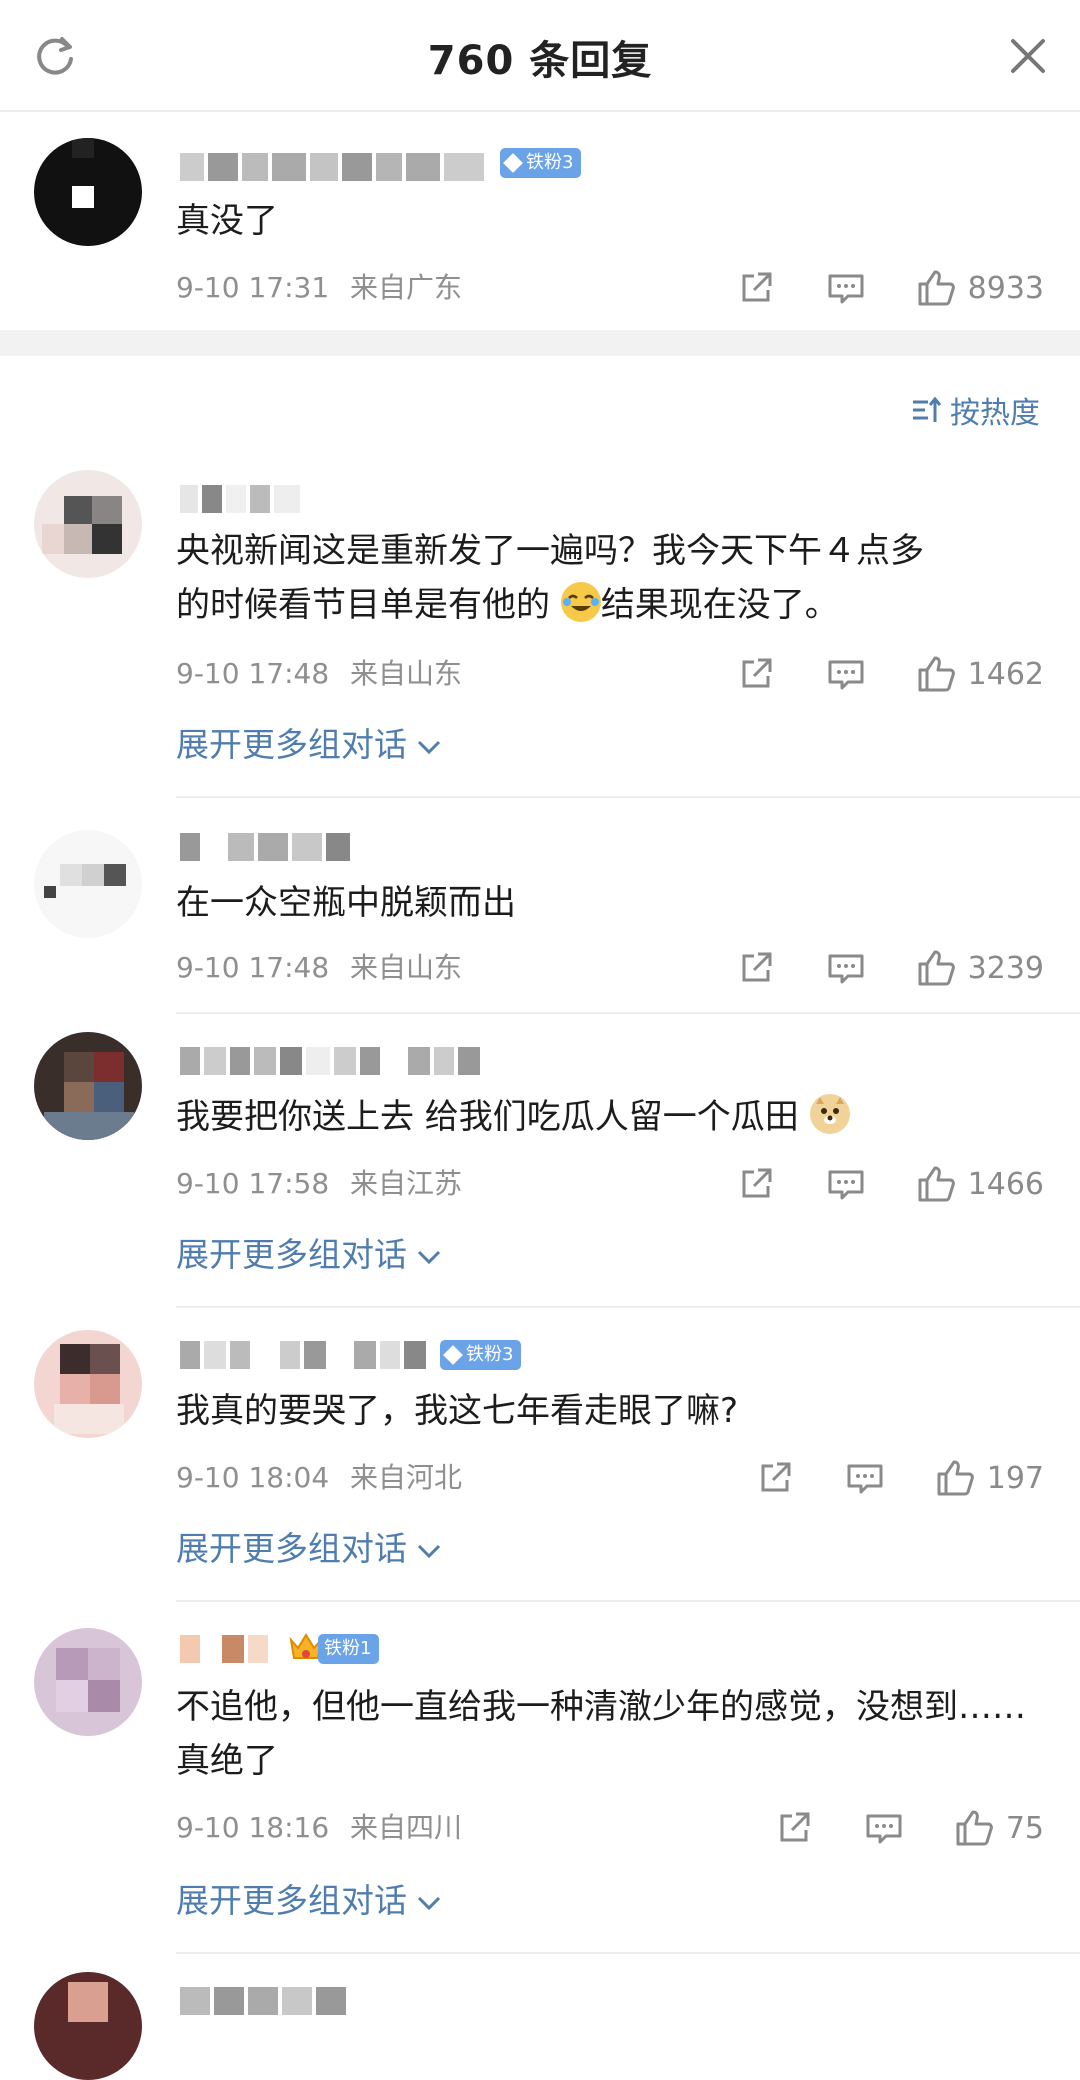 The height and width of the screenshot is (2080, 1080). Describe the element at coordinates (406, 1477) in the screenshot. I see `location: 来自河北` at that location.